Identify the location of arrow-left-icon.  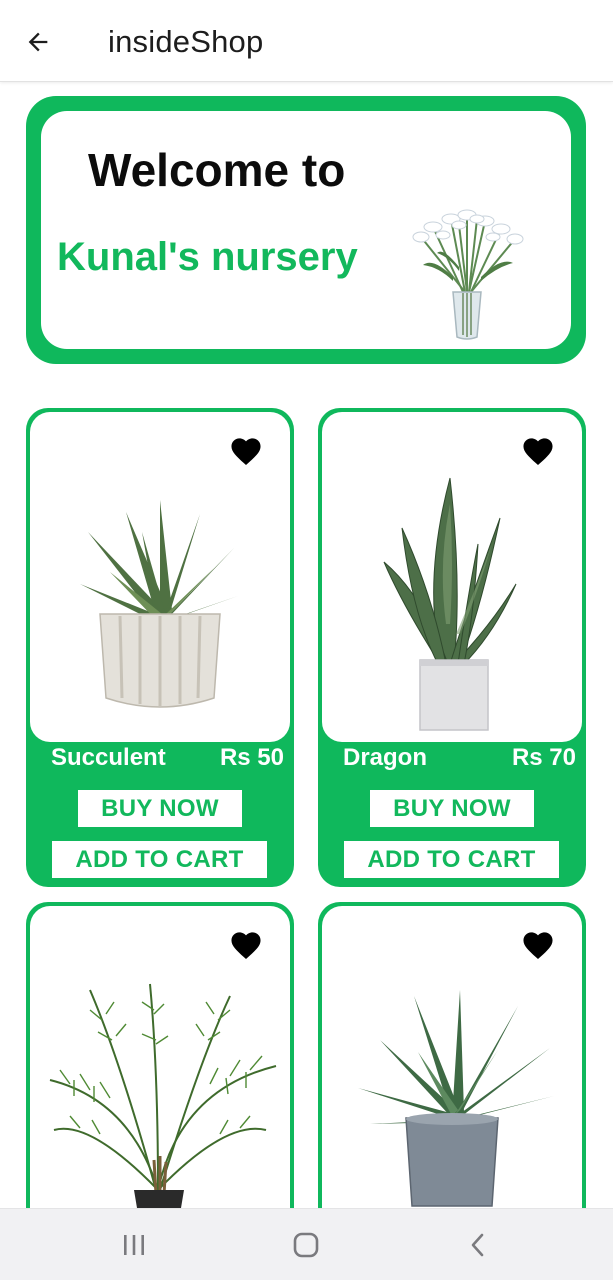
(38, 42).